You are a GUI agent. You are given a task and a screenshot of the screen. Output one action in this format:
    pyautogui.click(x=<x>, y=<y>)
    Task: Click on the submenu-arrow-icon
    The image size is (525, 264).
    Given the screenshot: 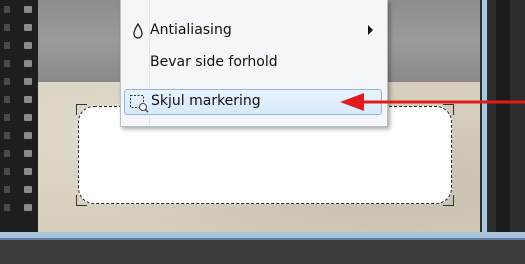 What is the action you would take?
    pyautogui.click(x=370, y=30)
    